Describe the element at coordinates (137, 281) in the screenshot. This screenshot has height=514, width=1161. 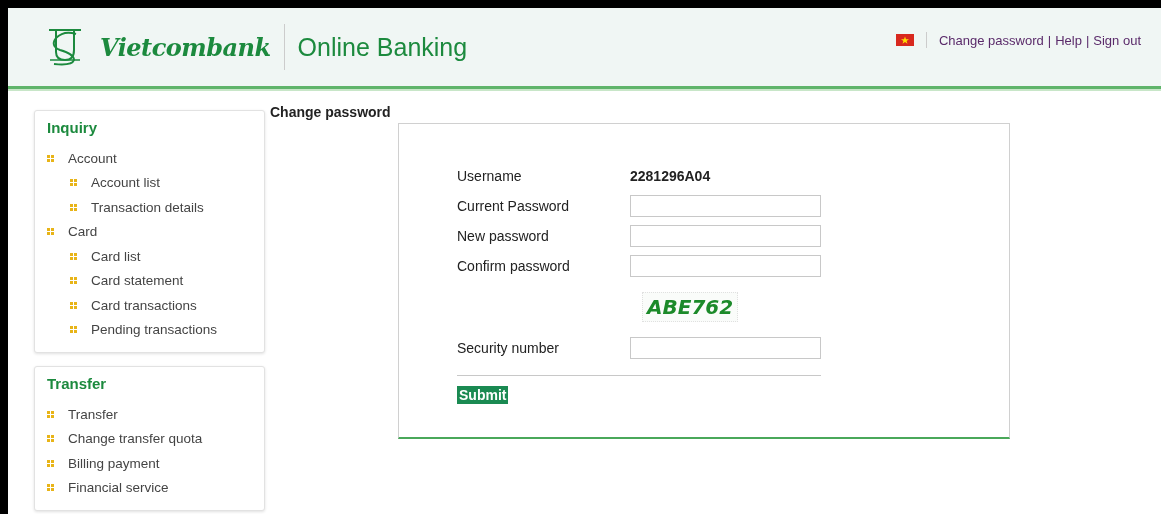
I see `menu-item: Card statement` at that location.